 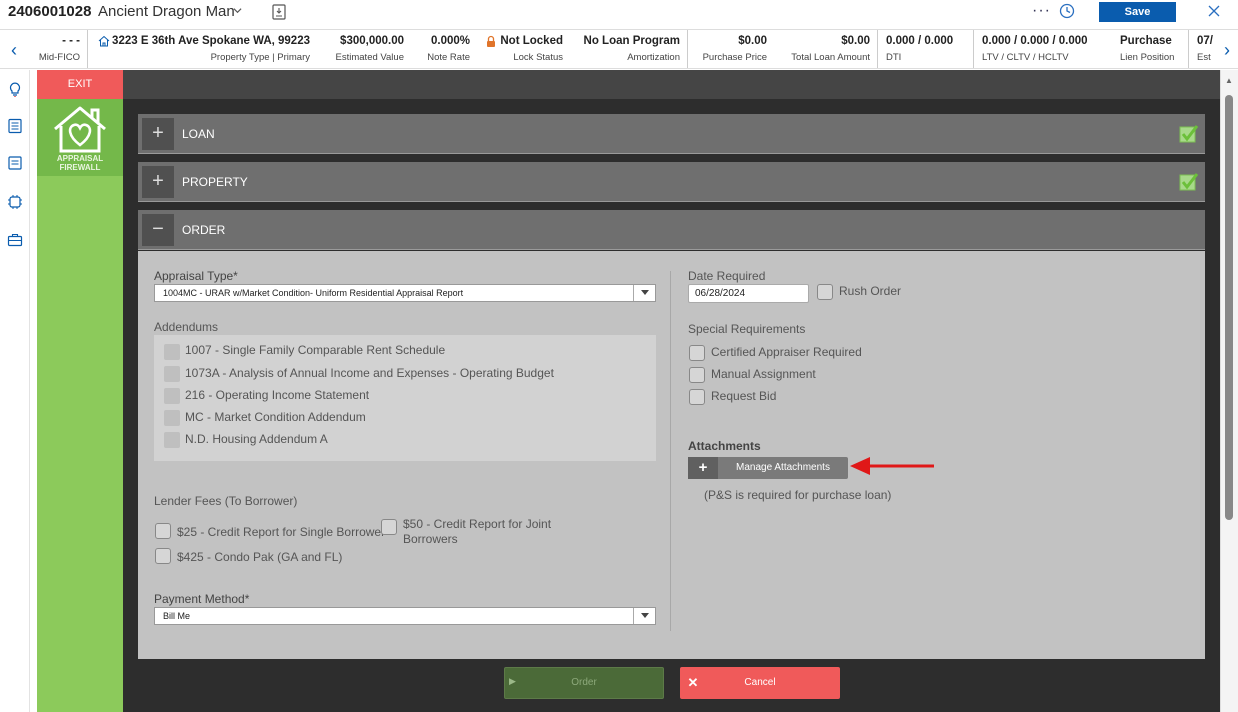 I want to click on manage-attachments-button: + Manage Attachments, so click(x=768, y=468).